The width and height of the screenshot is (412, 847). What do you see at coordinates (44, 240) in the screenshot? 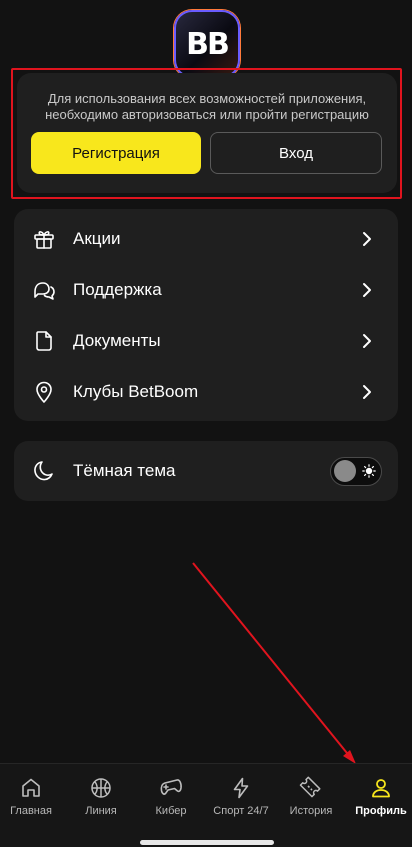
I see `gift-icon` at bounding box center [44, 240].